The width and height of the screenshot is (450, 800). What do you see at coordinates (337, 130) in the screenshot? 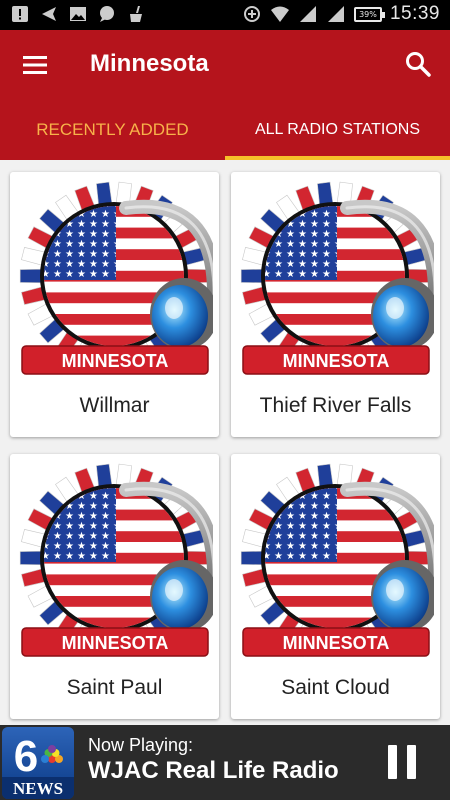
I see `tab-all-radio-stations: ALL RADIO STATIONS` at bounding box center [337, 130].